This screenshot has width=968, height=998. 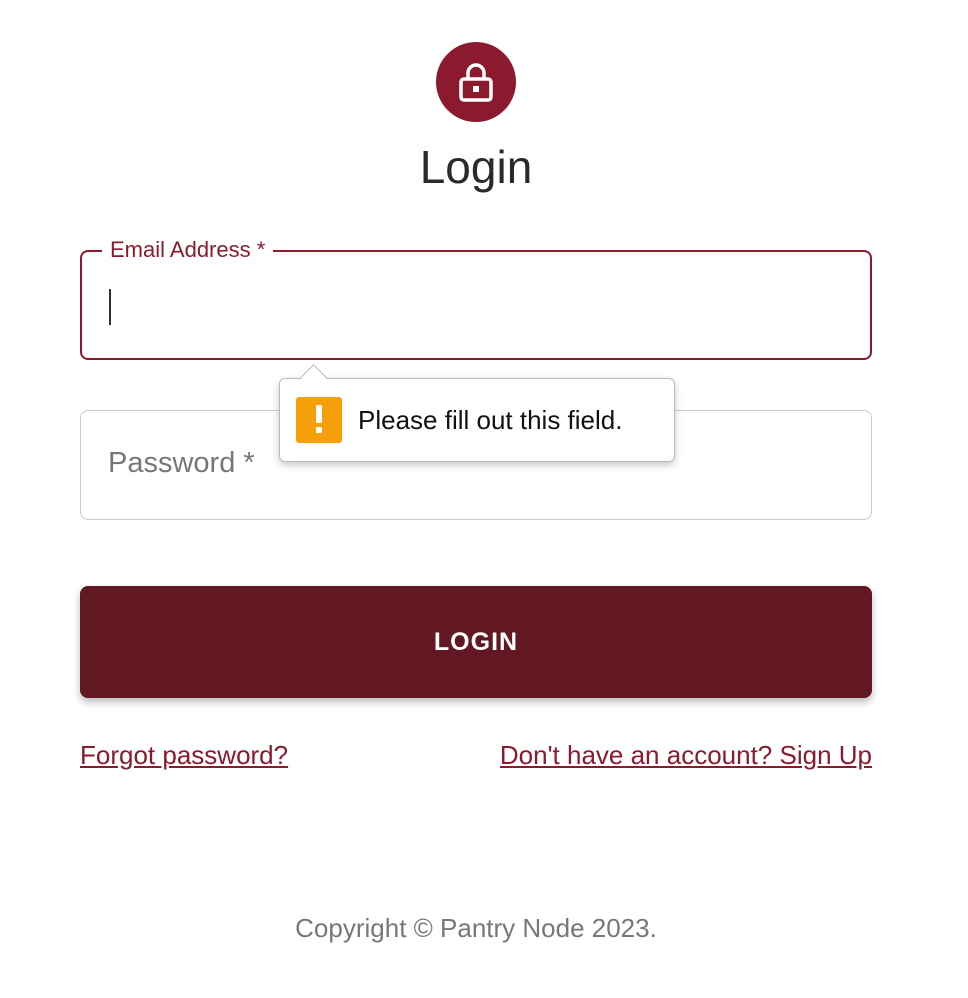 I want to click on lock-icon, so click(x=476, y=82).